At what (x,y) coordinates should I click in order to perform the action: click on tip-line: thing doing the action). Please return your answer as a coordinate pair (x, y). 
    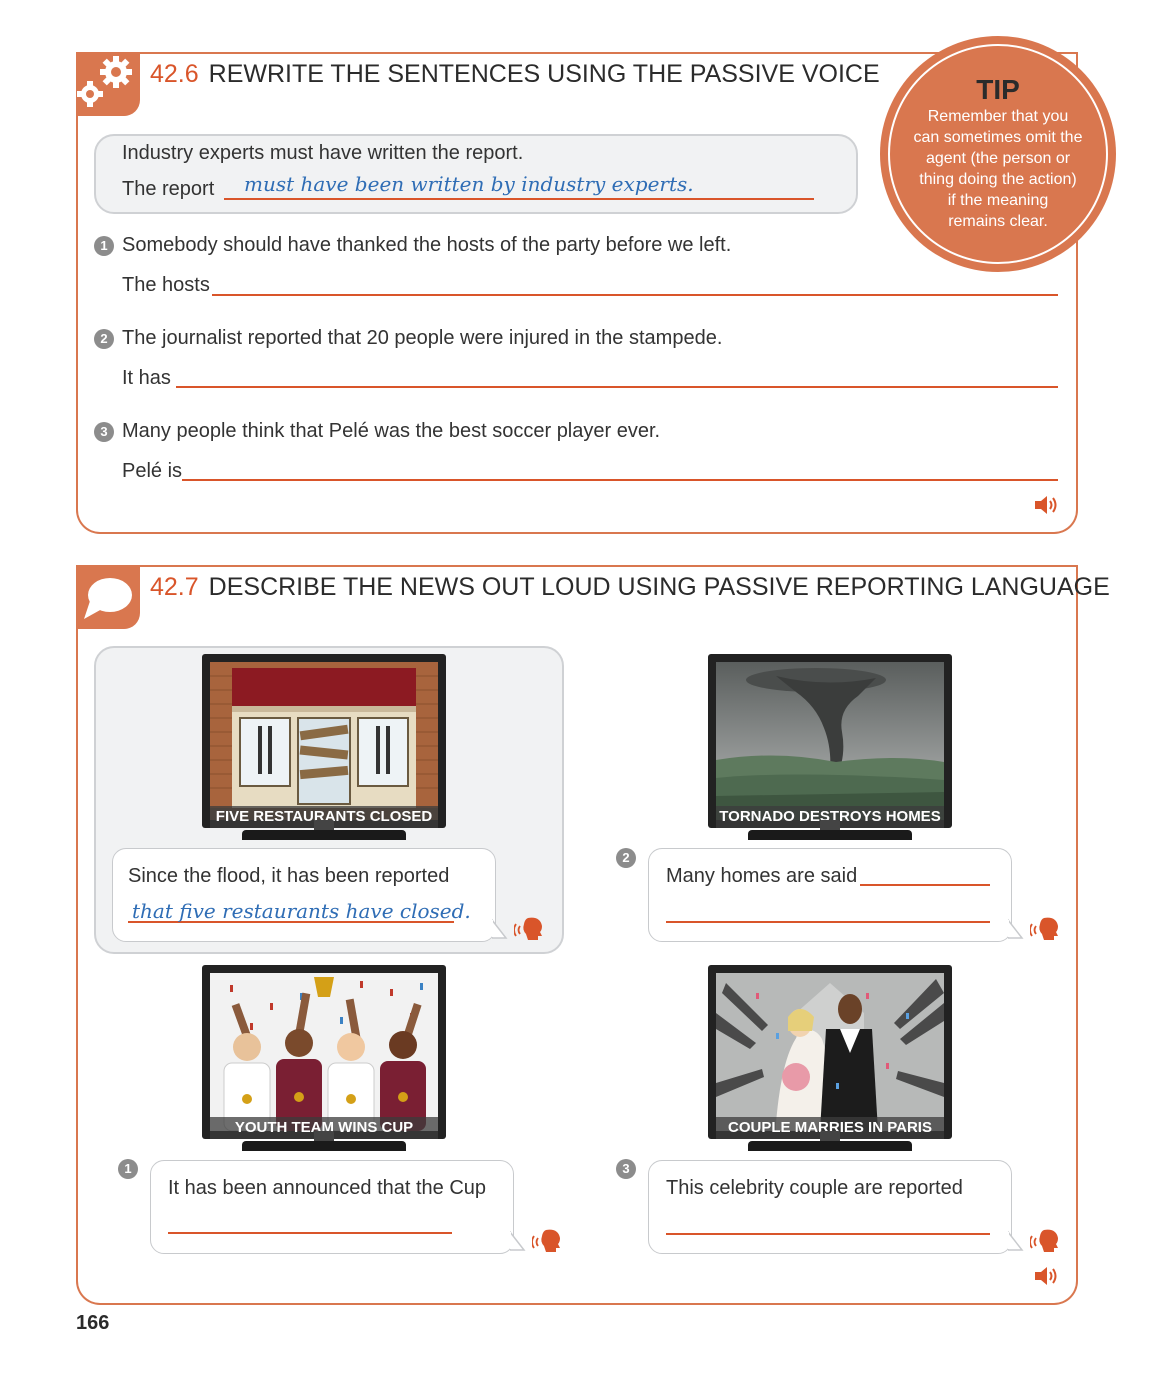
    Looking at the image, I should click on (998, 179).